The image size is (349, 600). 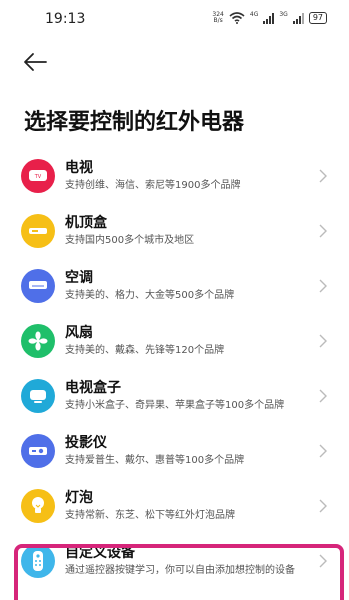 I want to click on device-item-light-bulb: 灯泡 支持常新、东芝、松下等红外灯泡品牌, so click(x=174, y=505).